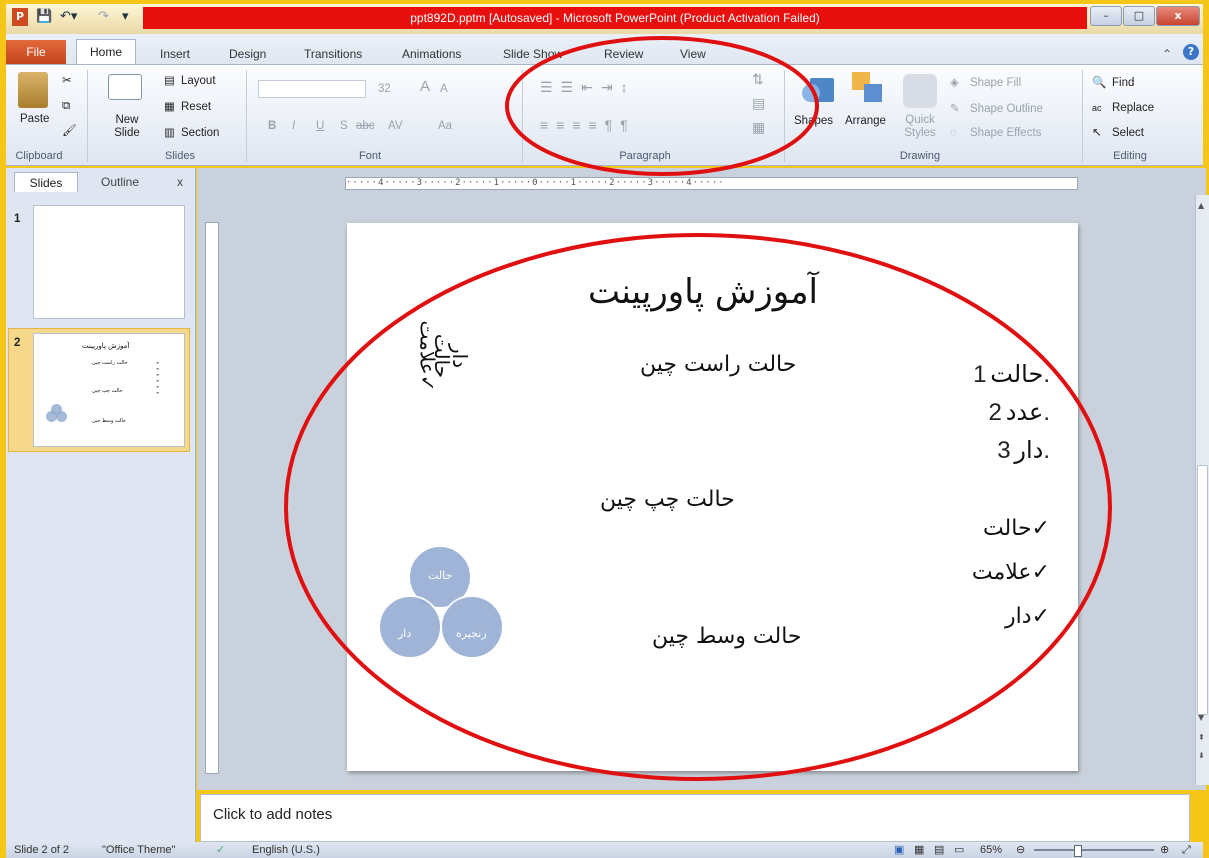 The image size is (1209, 858). Describe the element at coordinates (125, 87) in the screenshot. I see `new-slide-icon` at that location.